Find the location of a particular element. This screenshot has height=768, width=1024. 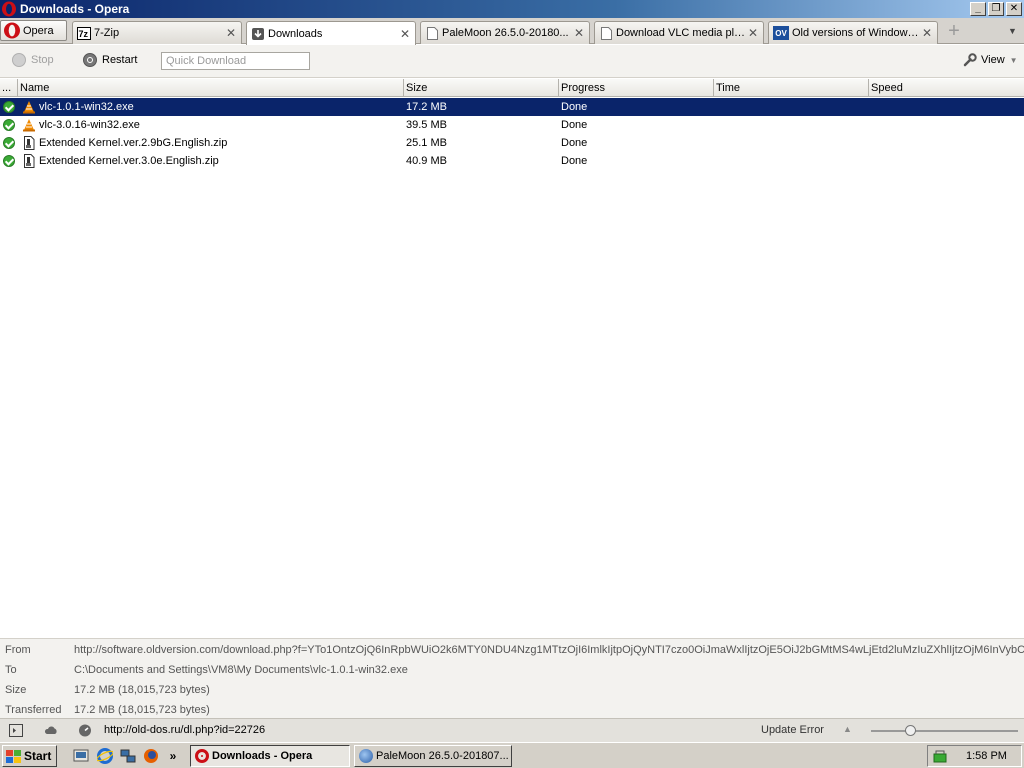

zoom-slider-thumb is located at coordinates (911, 730).